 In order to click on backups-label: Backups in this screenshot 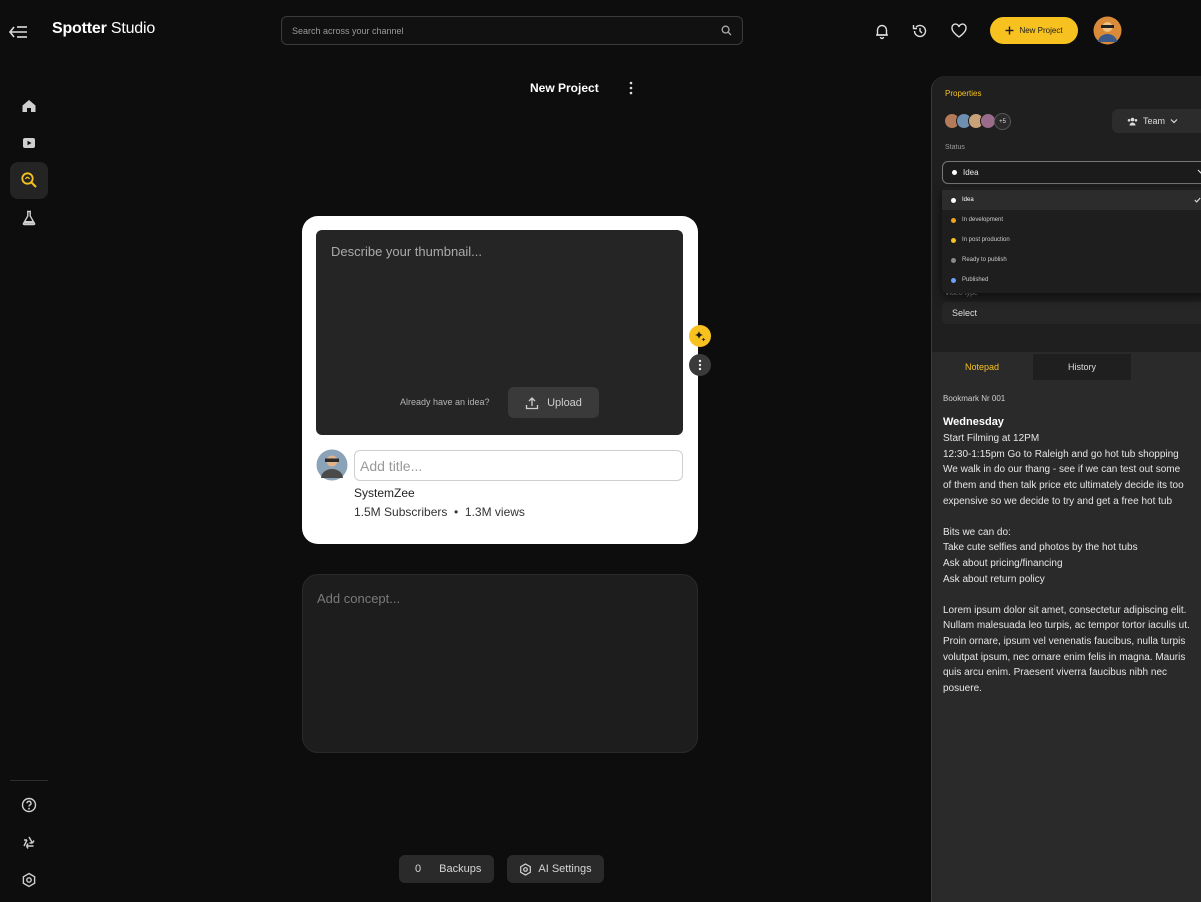, I will do `click(460, 869)`.